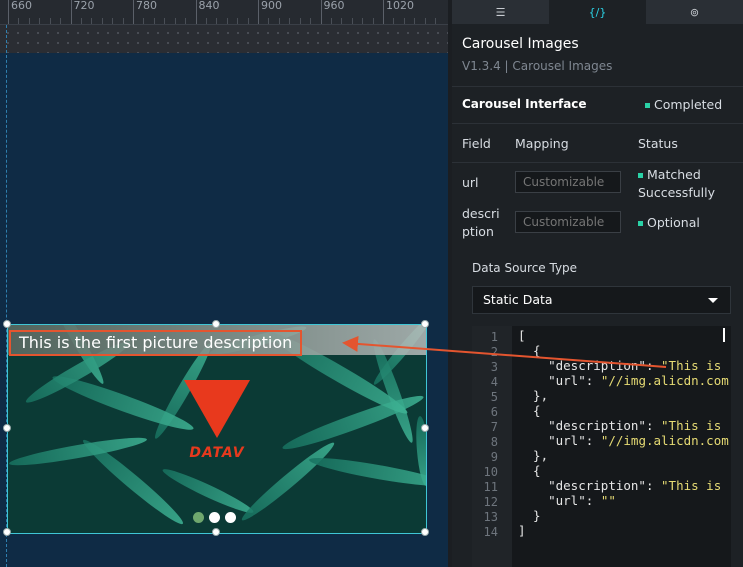 The image size is (743, 567). What do you see at coordinates (494, 382) in the screenshot?
I see `line-number: 4` at bounding box center [494, 382].